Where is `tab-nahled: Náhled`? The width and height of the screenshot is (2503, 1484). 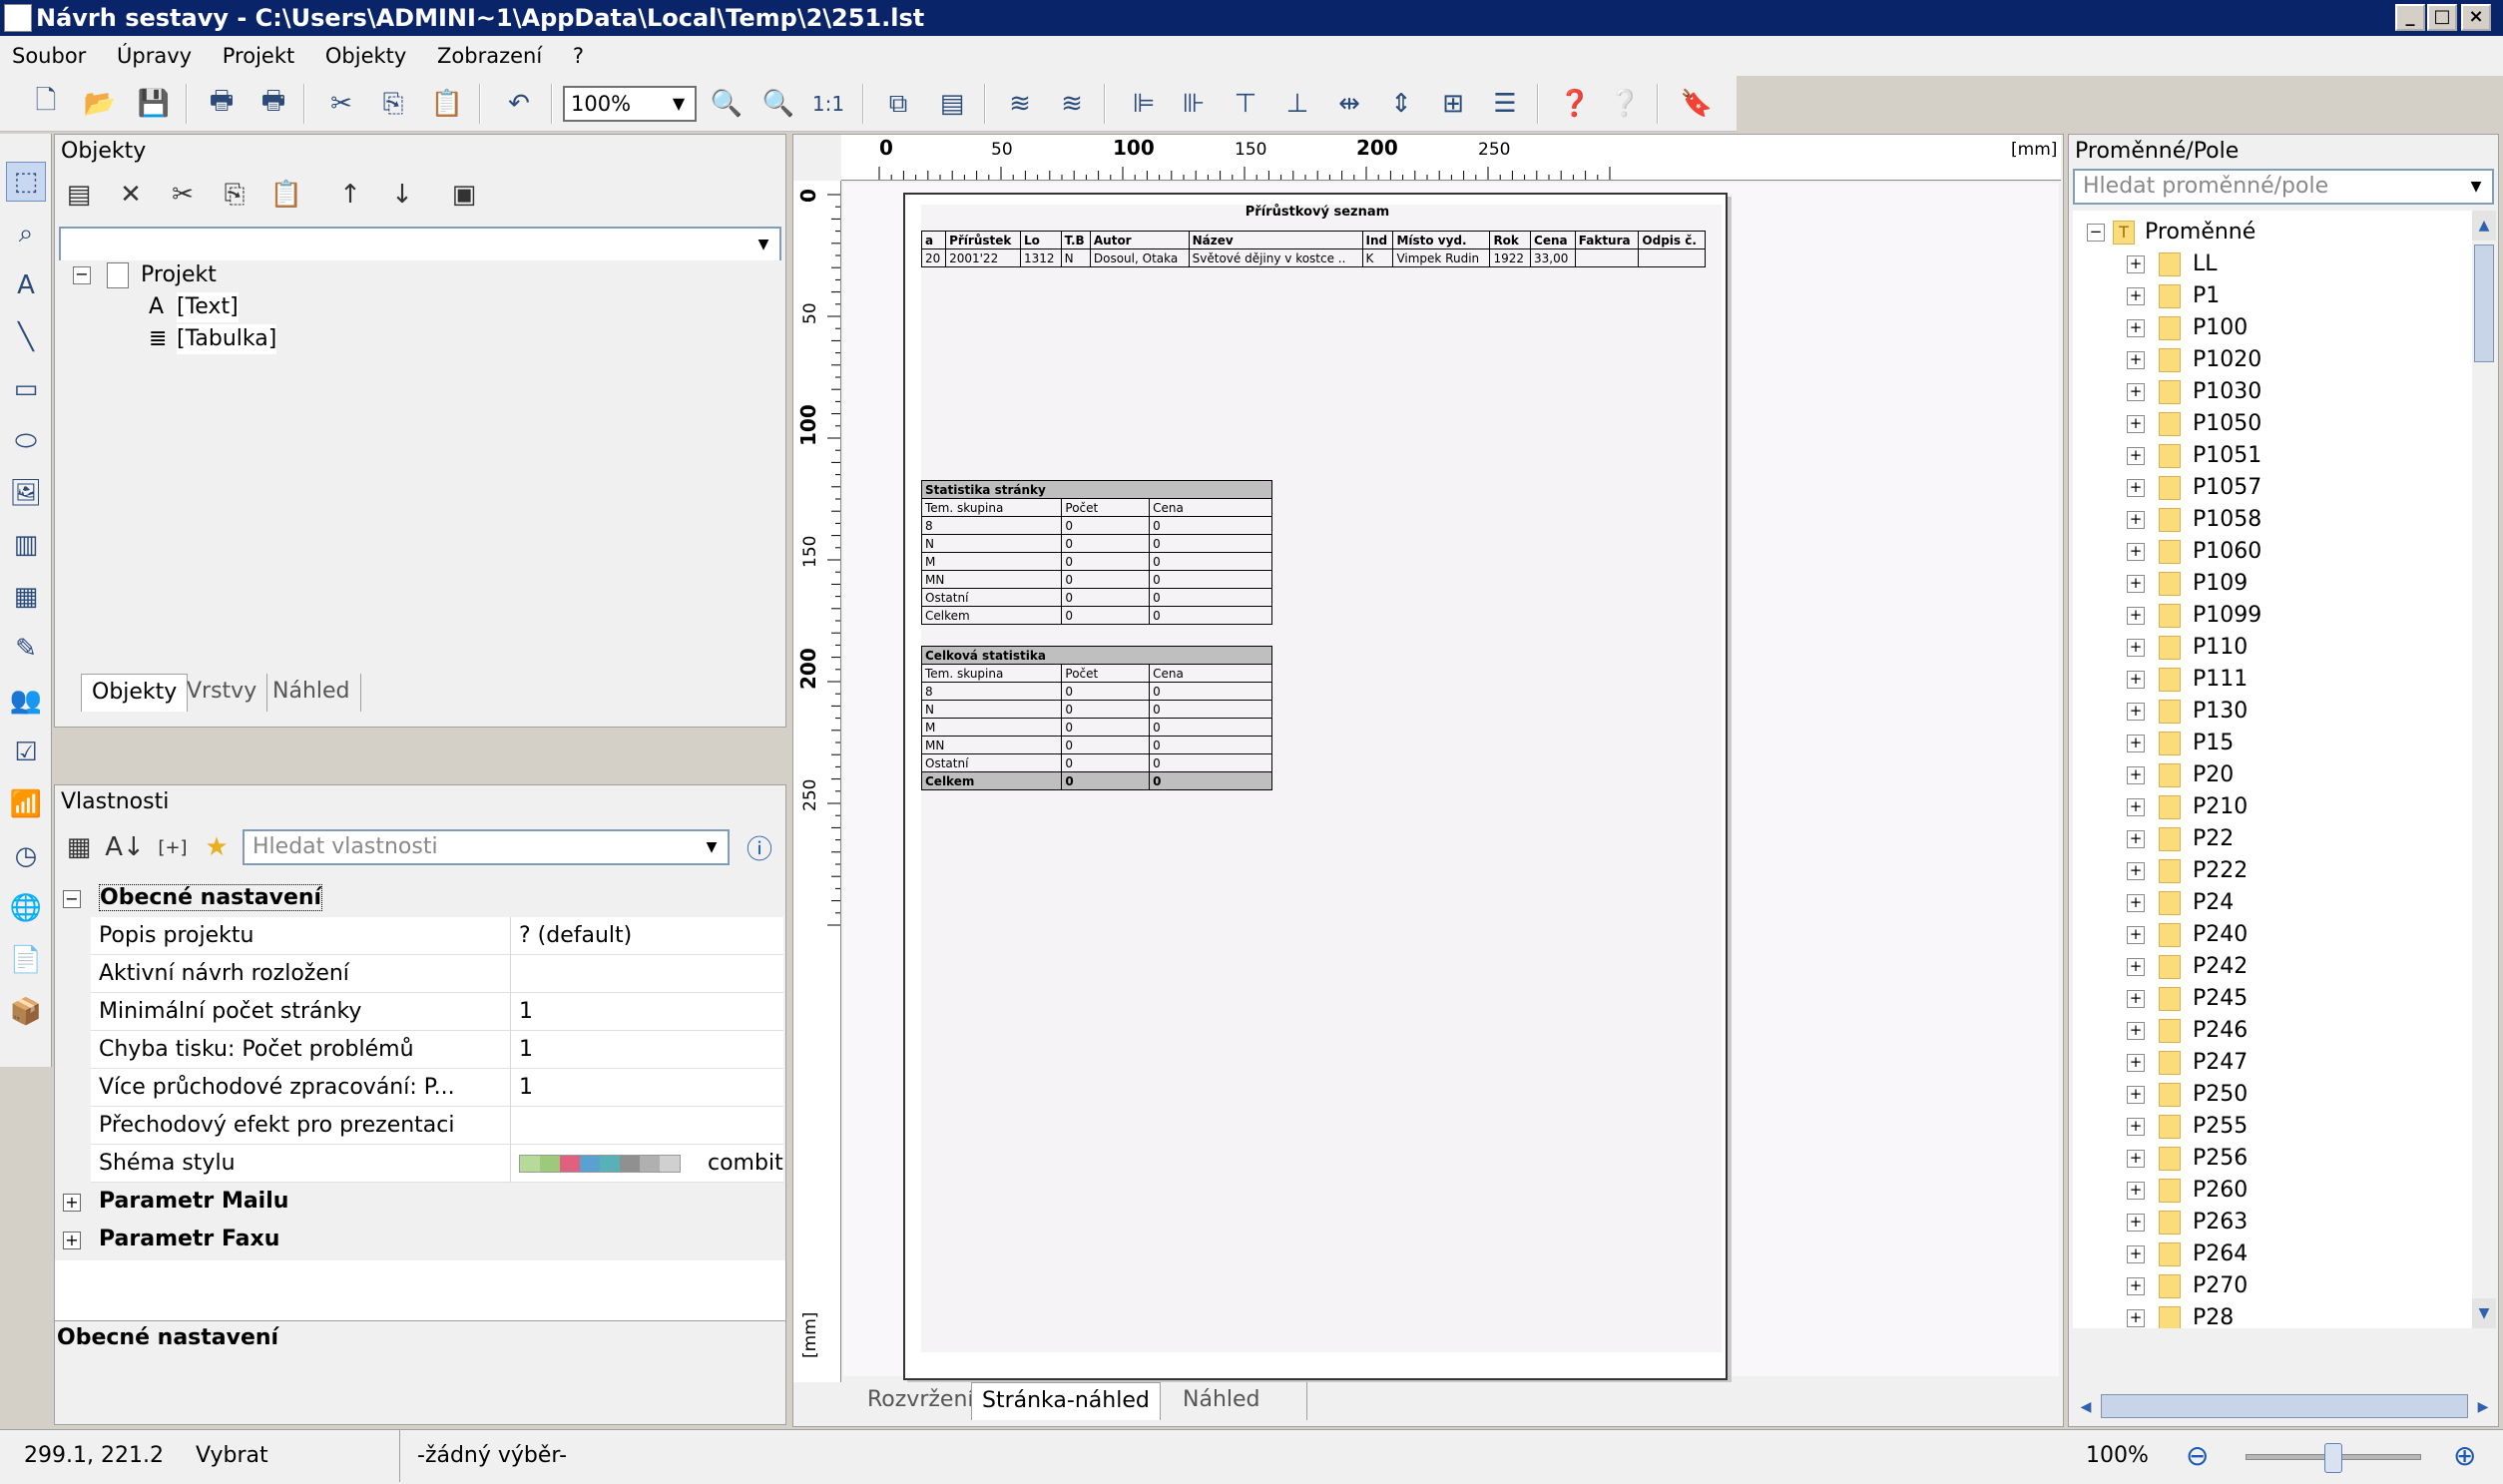 tab-nahled: Náhled is located at coordinates (311, 693).